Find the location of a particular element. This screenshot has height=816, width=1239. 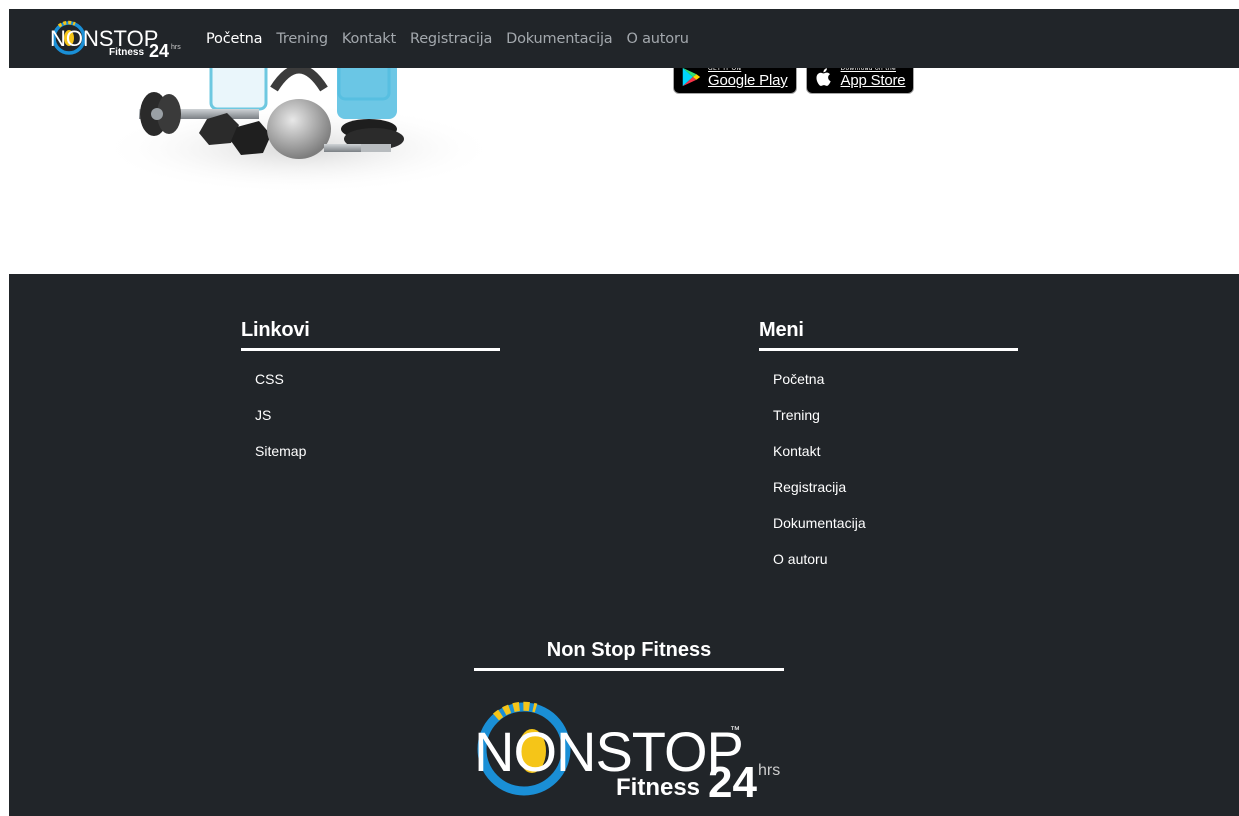

list-item: Registracija is located at coordinates (895, 487).